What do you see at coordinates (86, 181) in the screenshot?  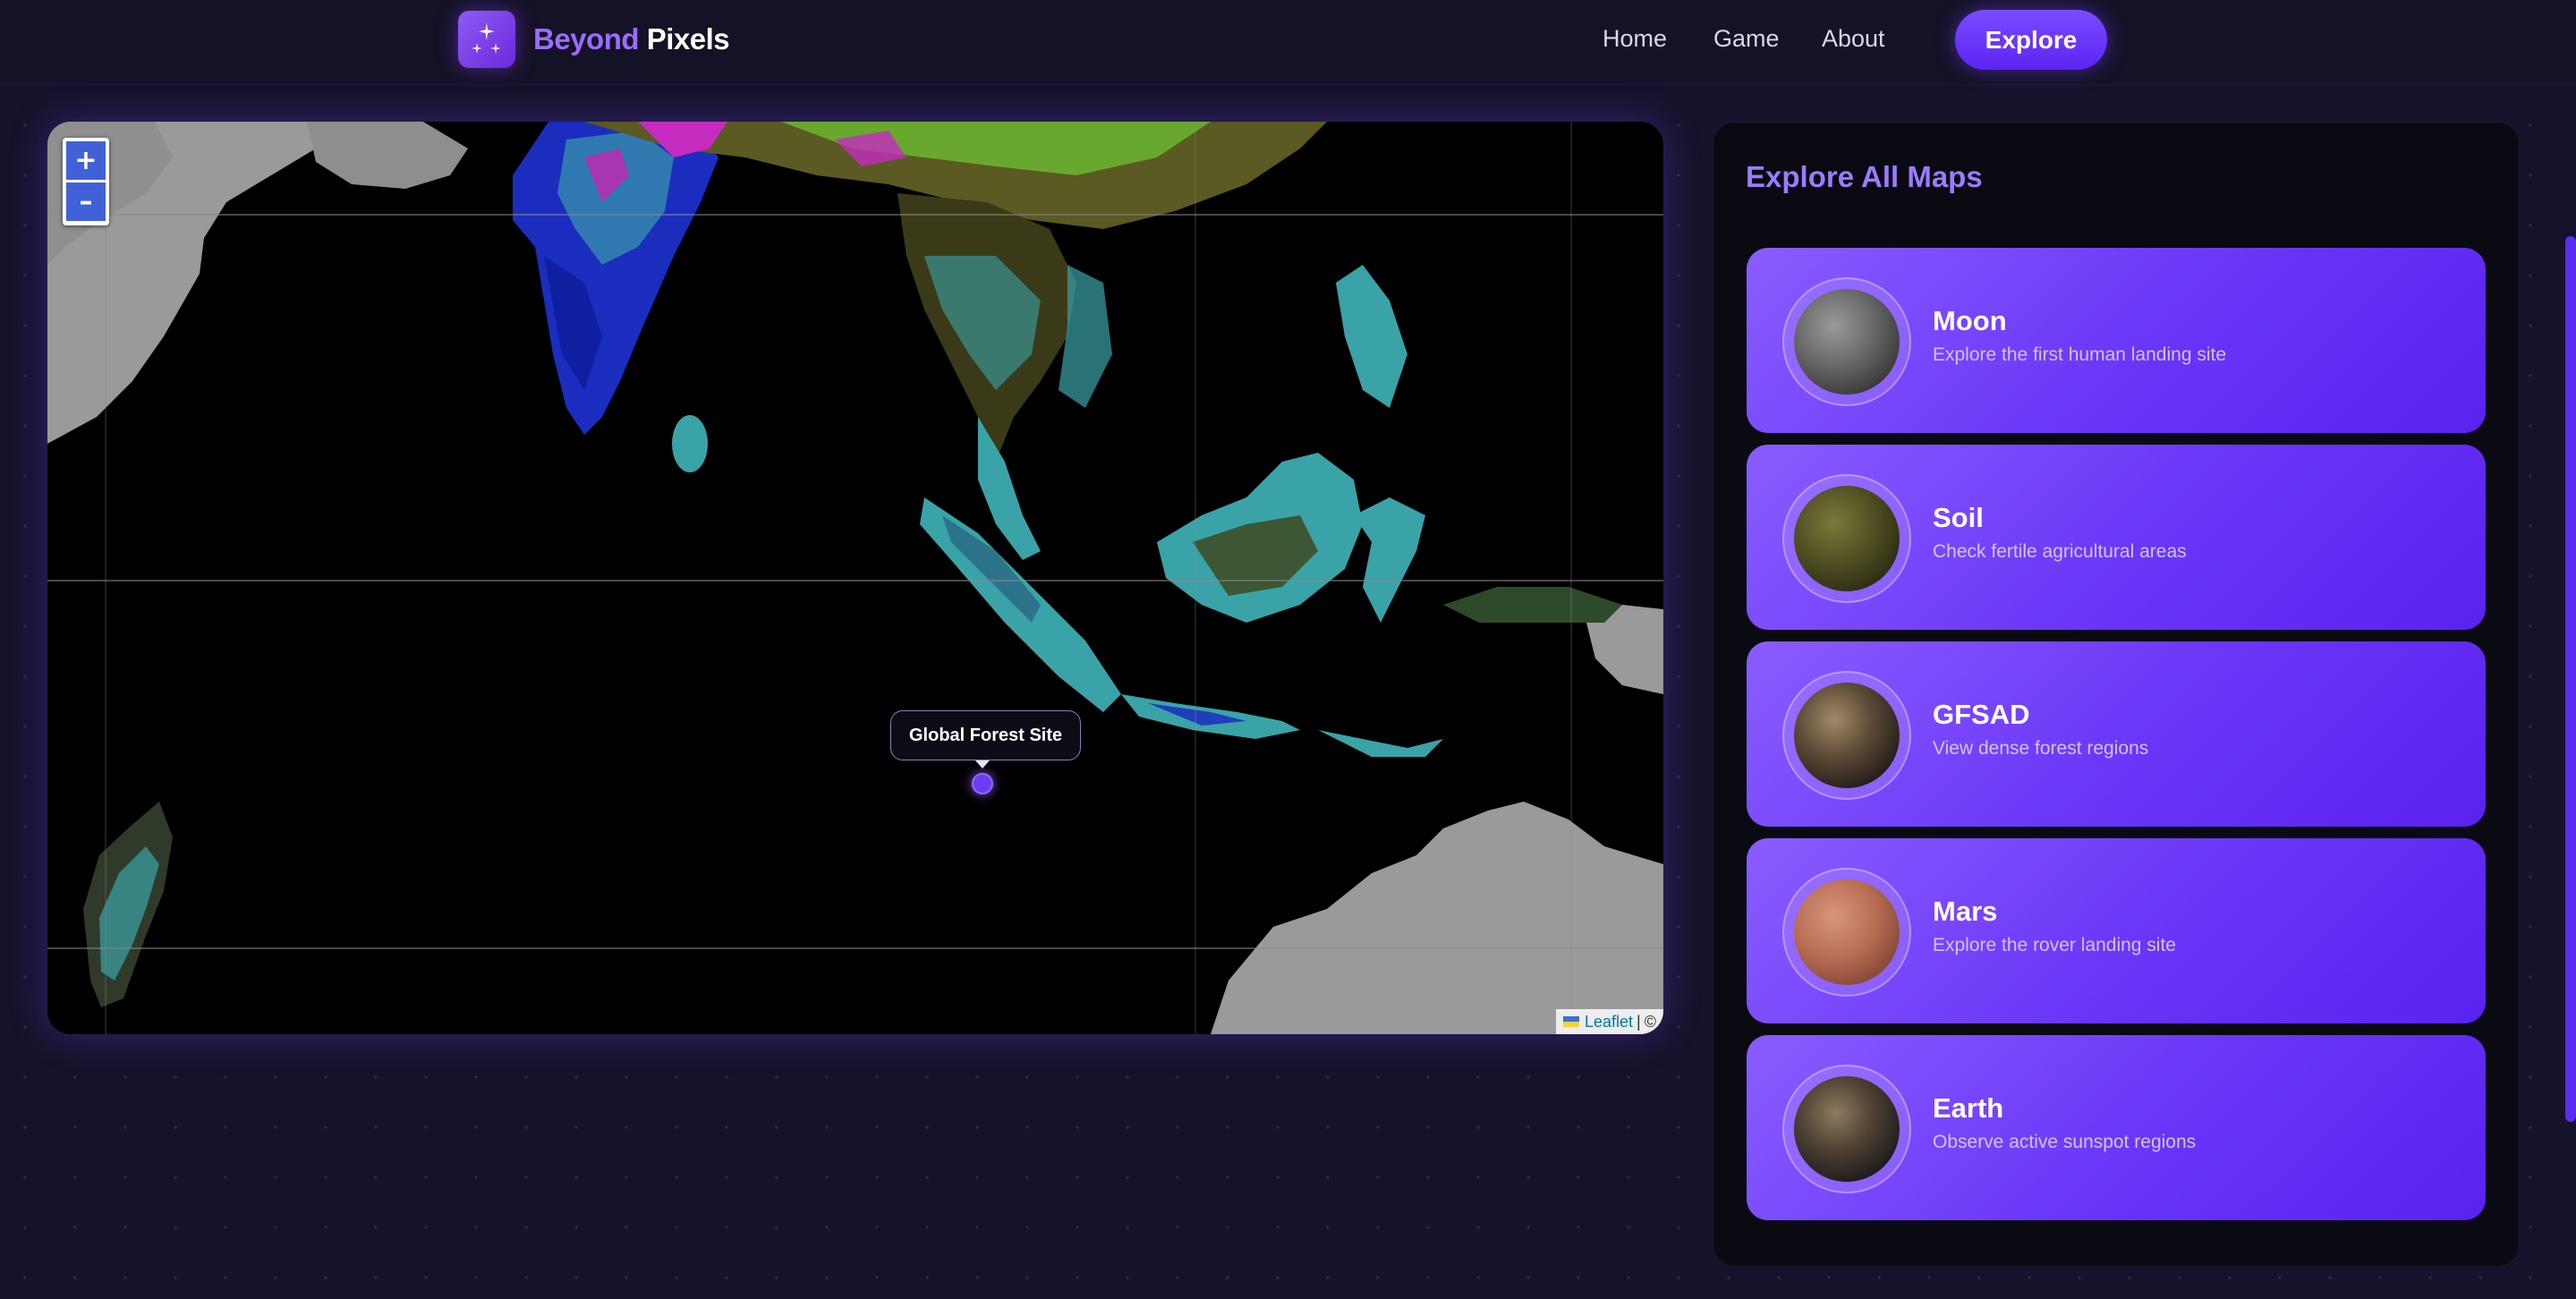 I see `zoom-control: + –` at bounding box center [86, 181].